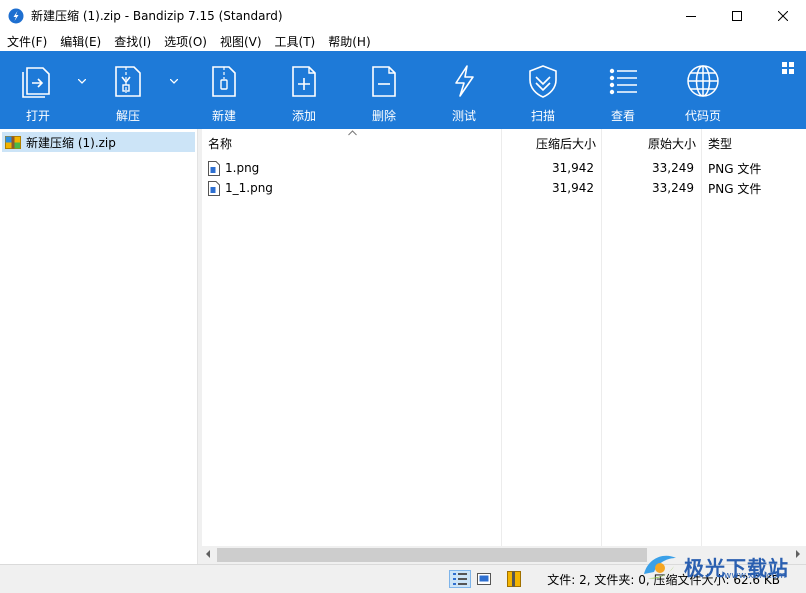 This screenshot has height=593, width=806. I want to click on maximize-icon, so click(737, 15).